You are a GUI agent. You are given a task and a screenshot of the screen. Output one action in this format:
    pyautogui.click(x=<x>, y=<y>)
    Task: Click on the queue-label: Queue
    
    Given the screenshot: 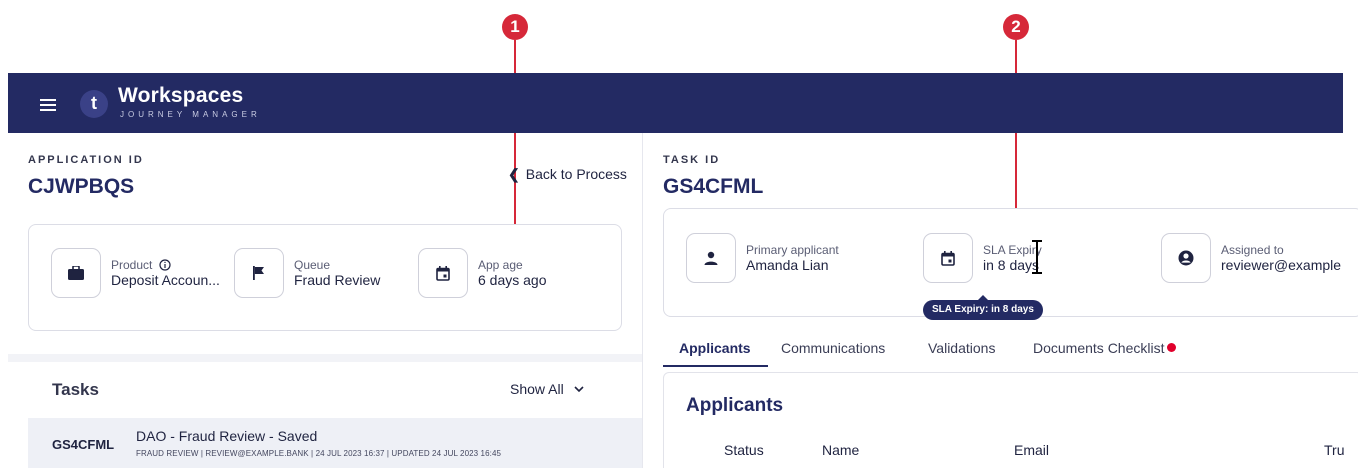 What is the action you would take?
    pyautogui.click(x=312, y=265)
    